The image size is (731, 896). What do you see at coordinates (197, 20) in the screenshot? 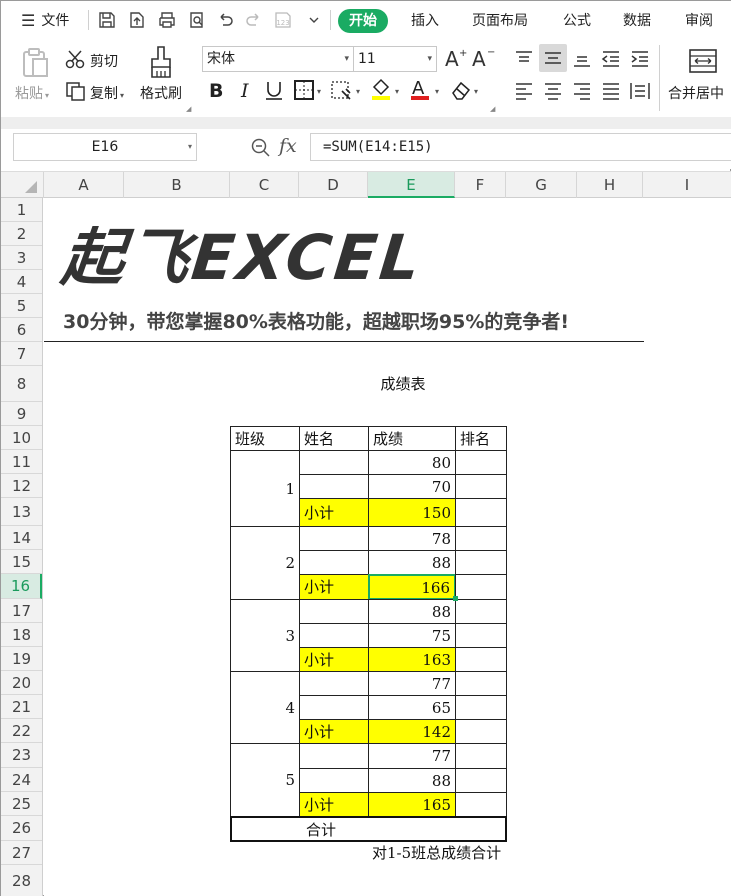
I see `print-preview-icon` at bounding box center [197, 20].